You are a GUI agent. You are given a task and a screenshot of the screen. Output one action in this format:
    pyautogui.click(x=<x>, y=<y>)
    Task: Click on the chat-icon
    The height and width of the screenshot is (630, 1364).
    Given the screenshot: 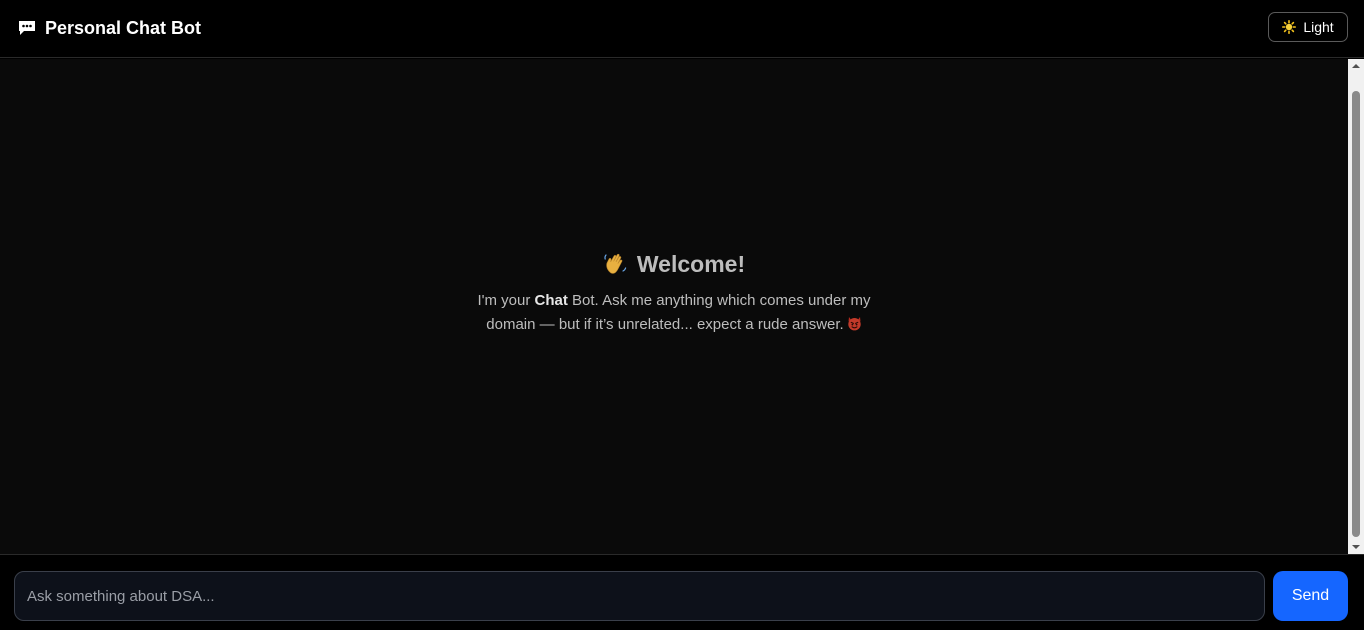 What is the action you would take?
    pyautogui.click(x=27, y=28)
    